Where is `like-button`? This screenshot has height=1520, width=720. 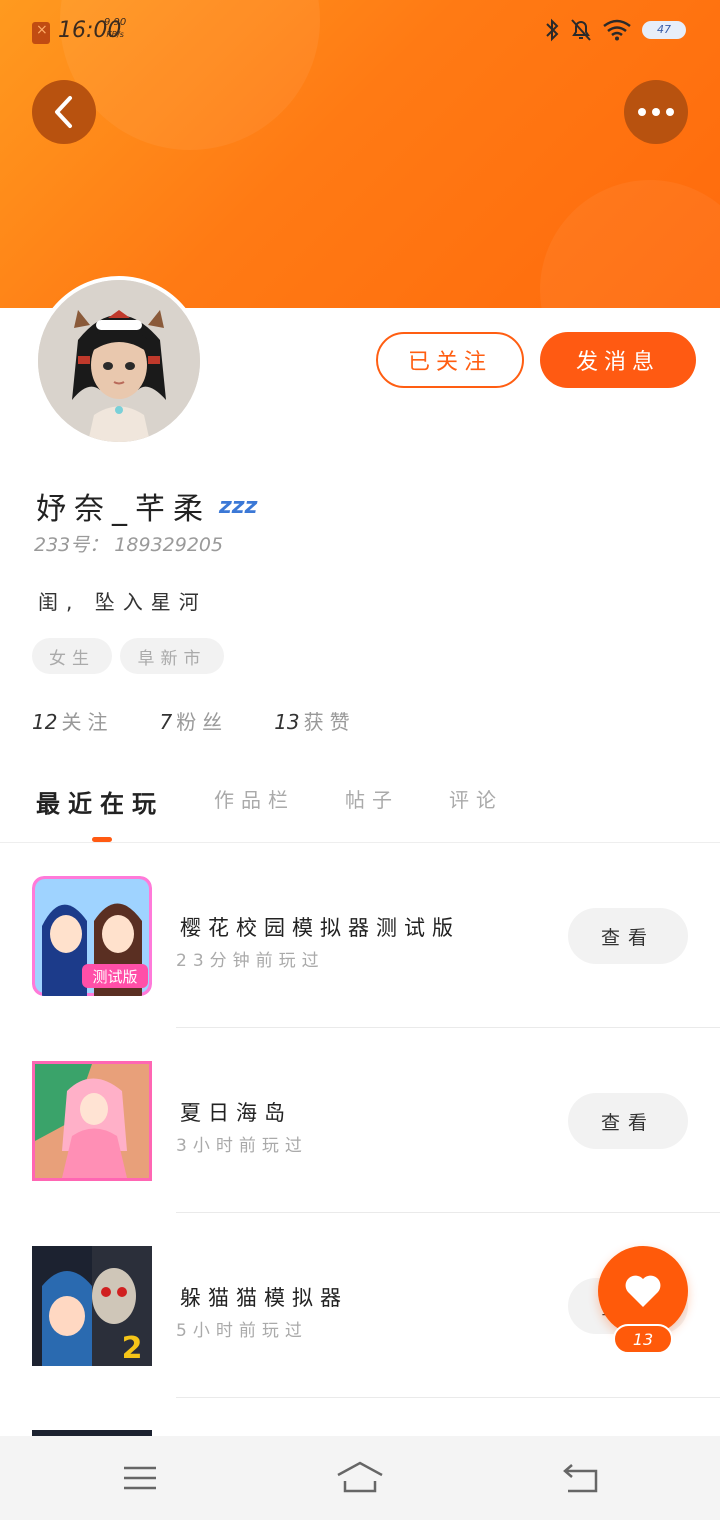 like-button is located at coordinates (643, 1291).